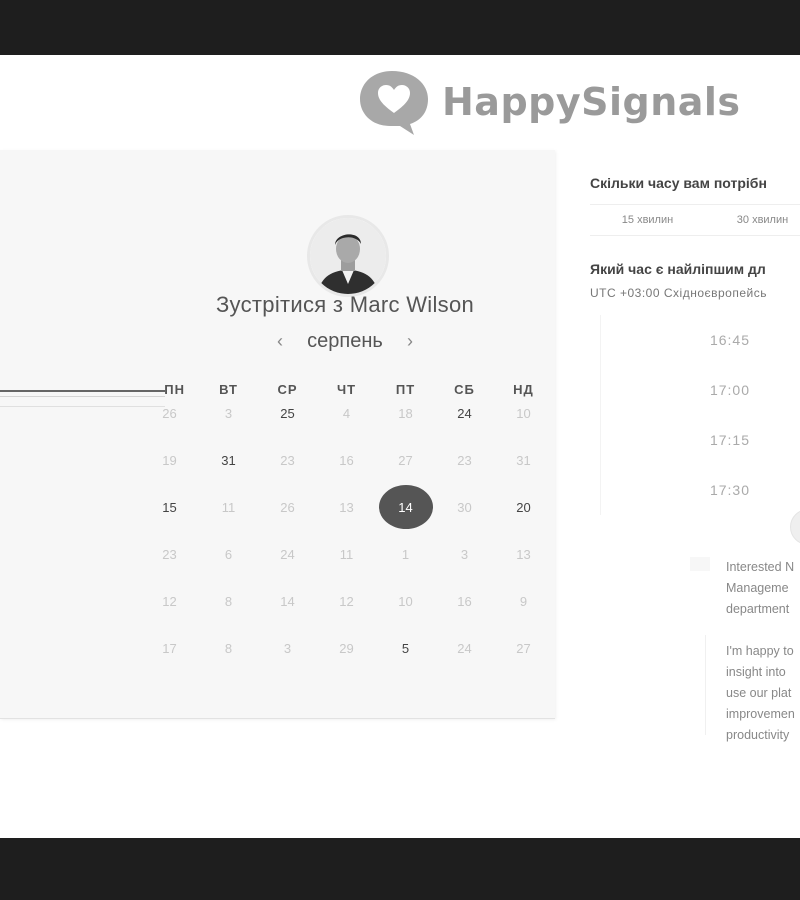 Image resolution: width=800 pixels, height=900 pixels. What do you see at coordinates (759, 693) in the screenshot?
I see `description-line: use our plat` at bounding box center [759, 693].